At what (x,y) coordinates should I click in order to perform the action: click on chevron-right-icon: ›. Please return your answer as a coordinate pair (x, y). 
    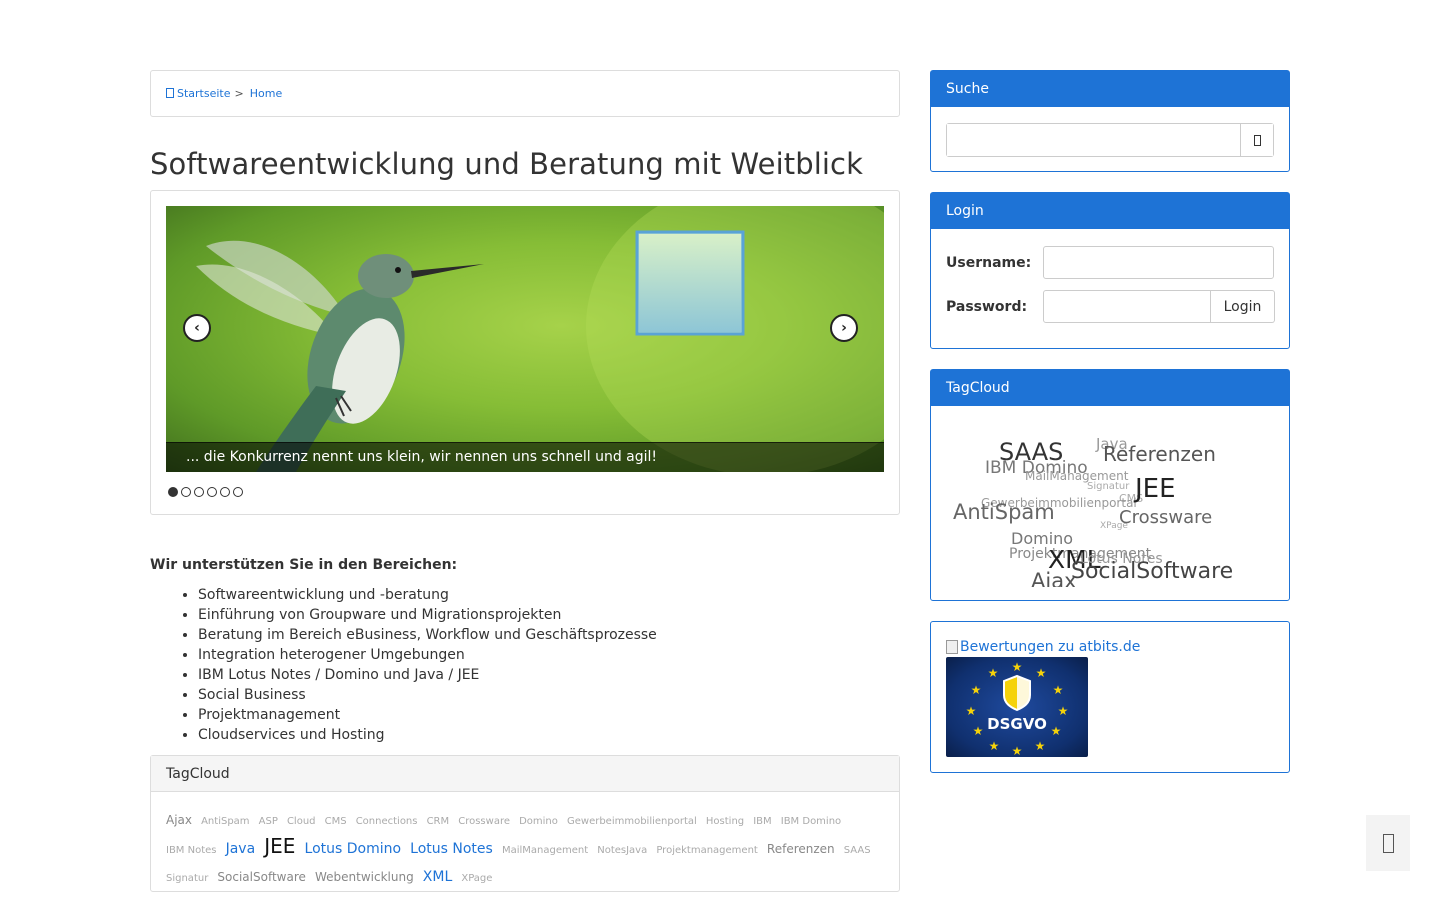
    Looking at the image, I should click on (844, 328).